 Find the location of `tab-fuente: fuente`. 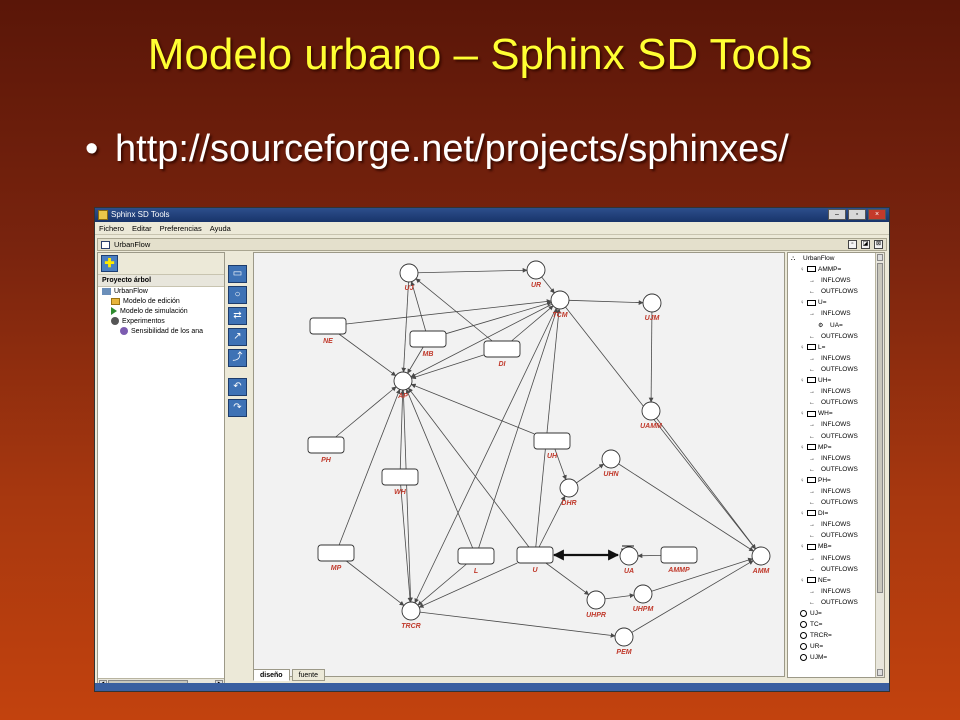

tab-fuente: fuente is located at coordinates (308, 675).